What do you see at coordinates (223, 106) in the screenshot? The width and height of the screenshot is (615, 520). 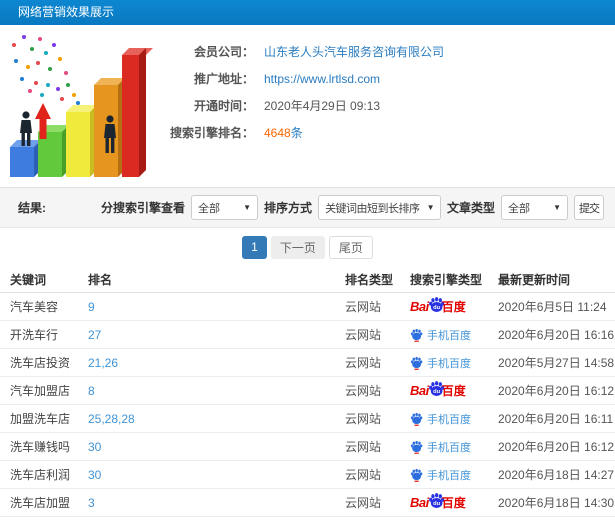 I see `open-time-label: 开通时间：` at bounding box center [223, 106].